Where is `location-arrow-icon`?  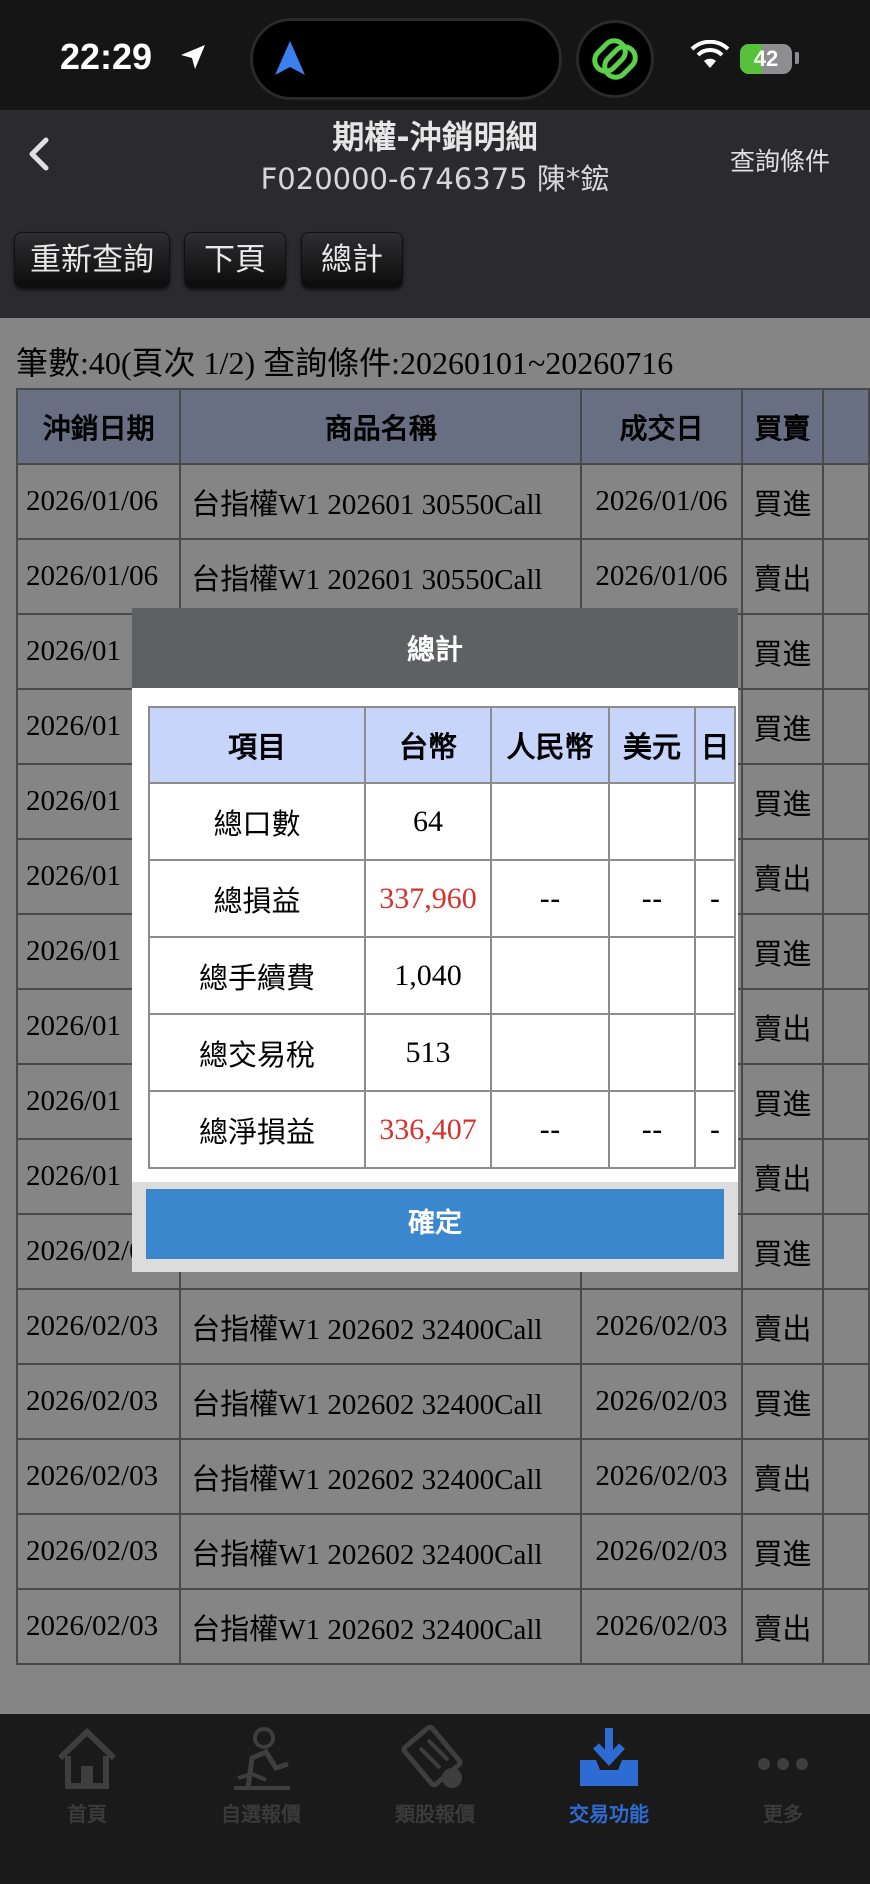
location-arrow-icon is located at coordinates (193, 57).